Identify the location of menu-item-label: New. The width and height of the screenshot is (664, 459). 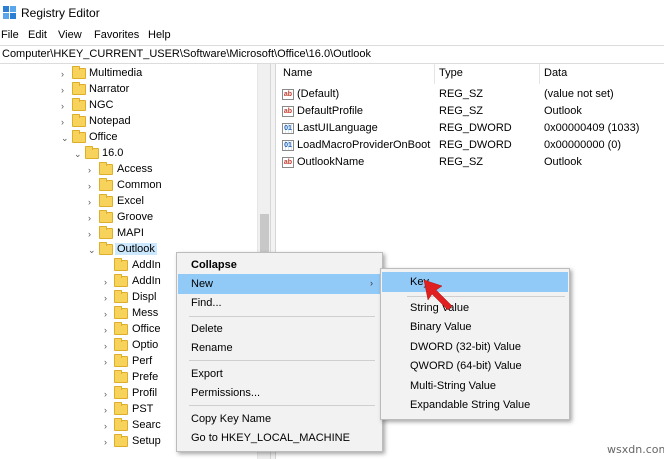
(202, 284).